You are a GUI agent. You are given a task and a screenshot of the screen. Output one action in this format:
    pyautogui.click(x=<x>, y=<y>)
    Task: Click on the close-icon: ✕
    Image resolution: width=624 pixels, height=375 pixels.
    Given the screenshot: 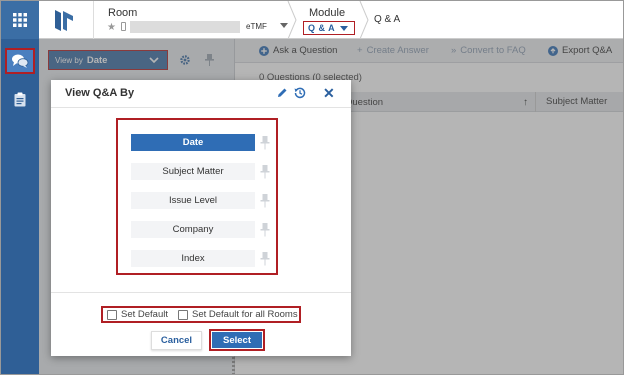 What is the action you would take?
    pyautogui.click(x=329, y=93)
    